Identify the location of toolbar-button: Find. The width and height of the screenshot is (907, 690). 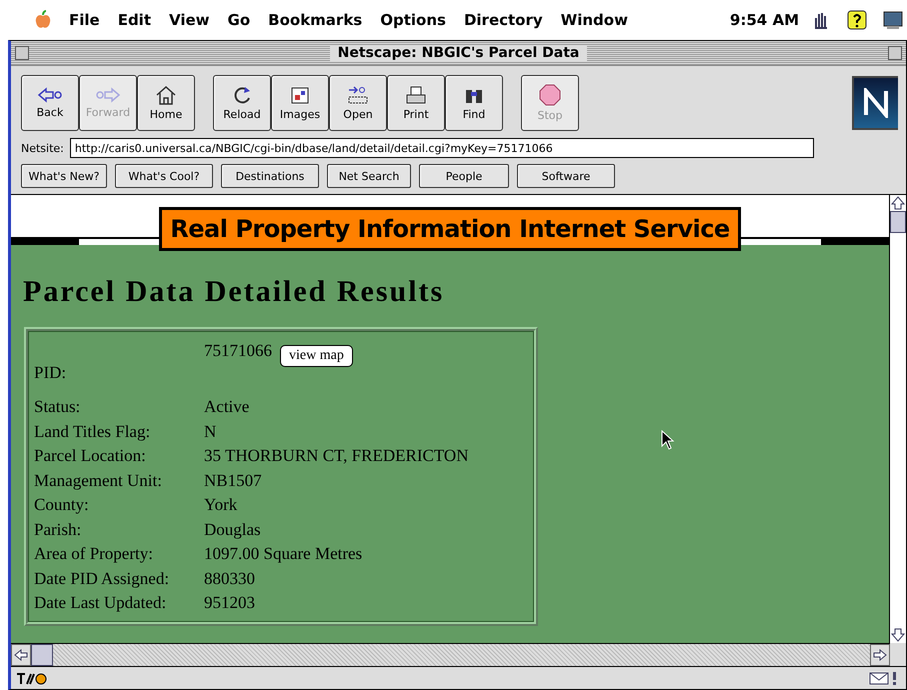
(474, 103).